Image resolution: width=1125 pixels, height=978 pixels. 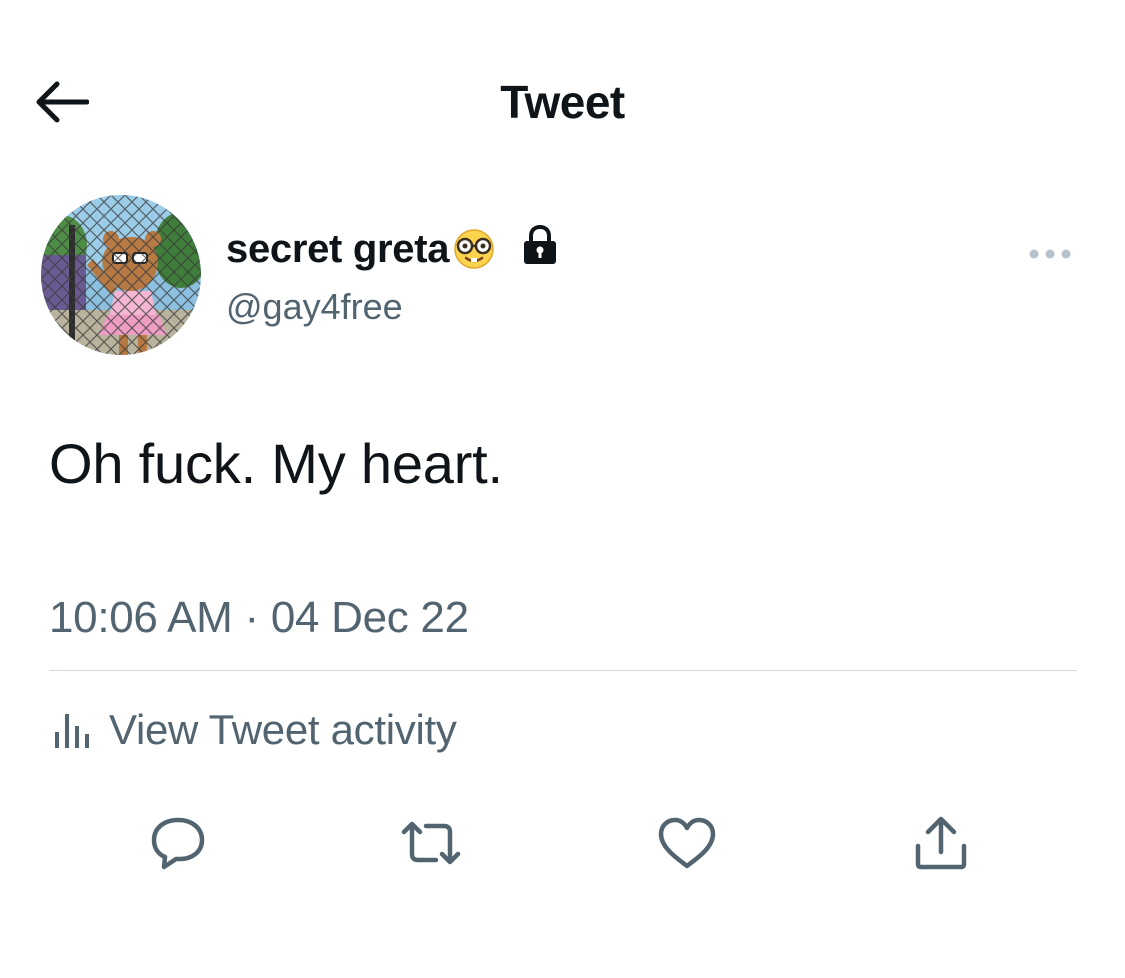 I want to click on bar-chart-icon, so click(x=72, y=731).